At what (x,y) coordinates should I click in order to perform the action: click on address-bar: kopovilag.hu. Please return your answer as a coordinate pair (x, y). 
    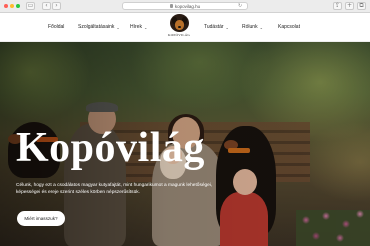
    Looking at the image, I should click on (185, 6).